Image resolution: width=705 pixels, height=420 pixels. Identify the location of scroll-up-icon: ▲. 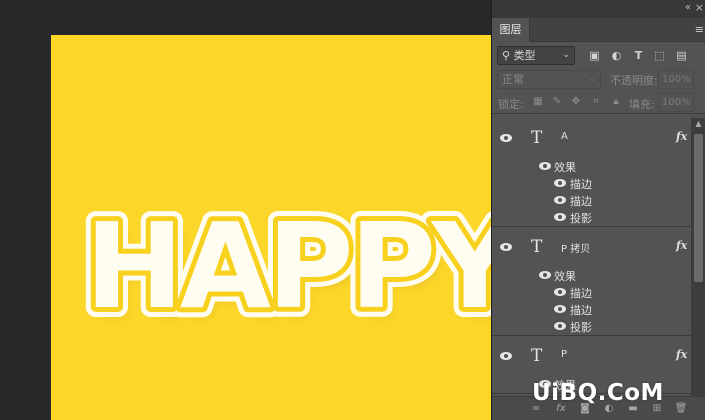
(698, 124).